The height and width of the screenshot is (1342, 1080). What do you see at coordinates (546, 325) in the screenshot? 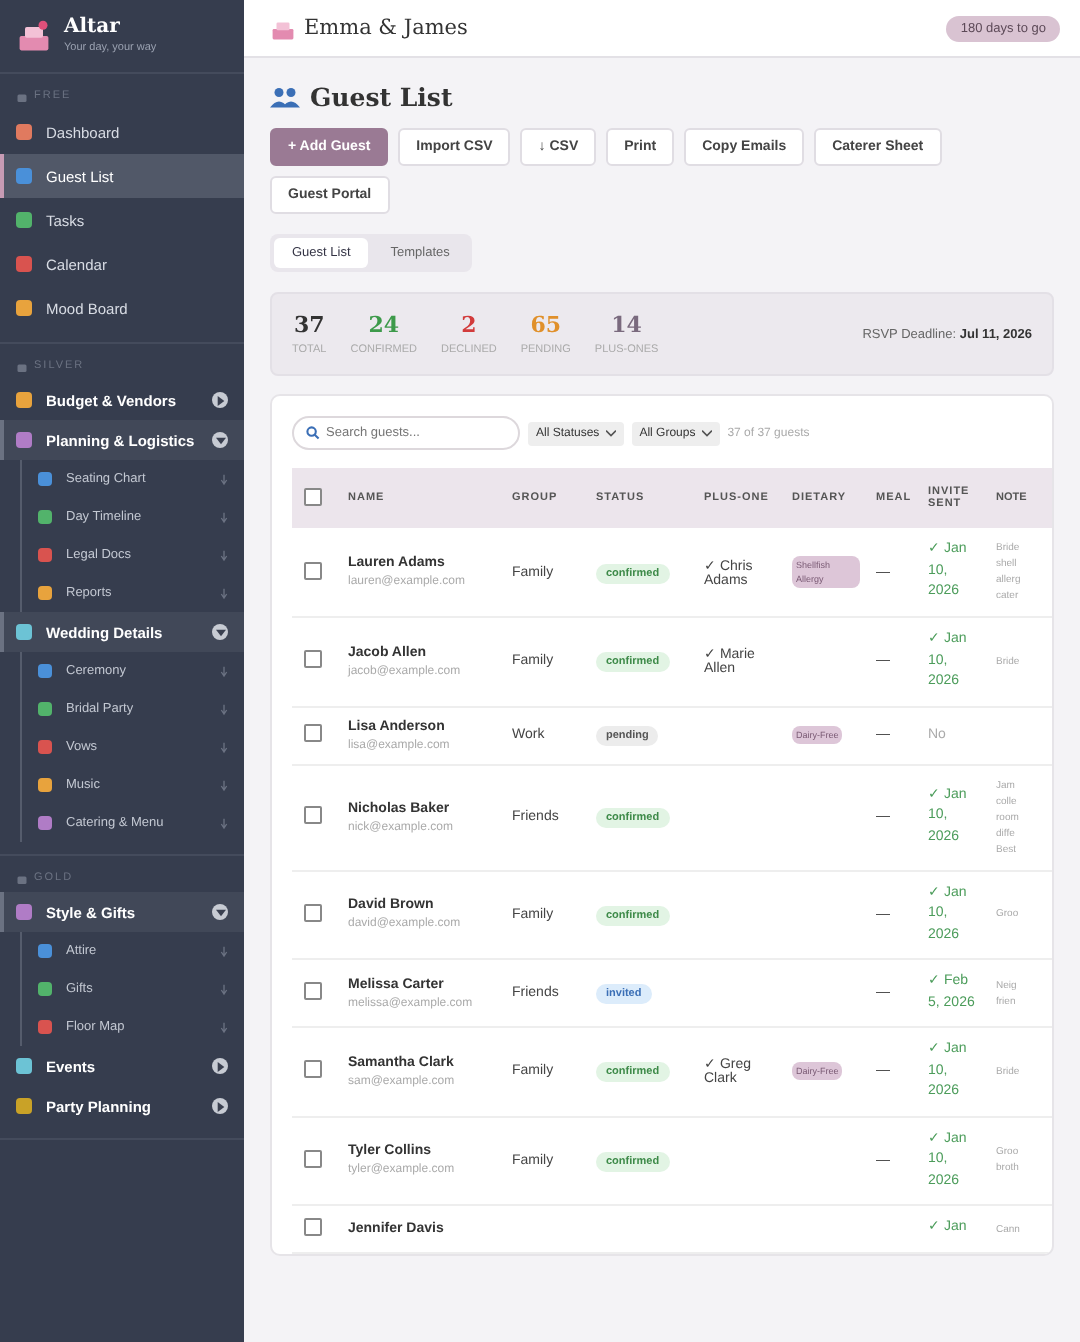
I see `stat-value: 65` at bounding box center [546, 325].